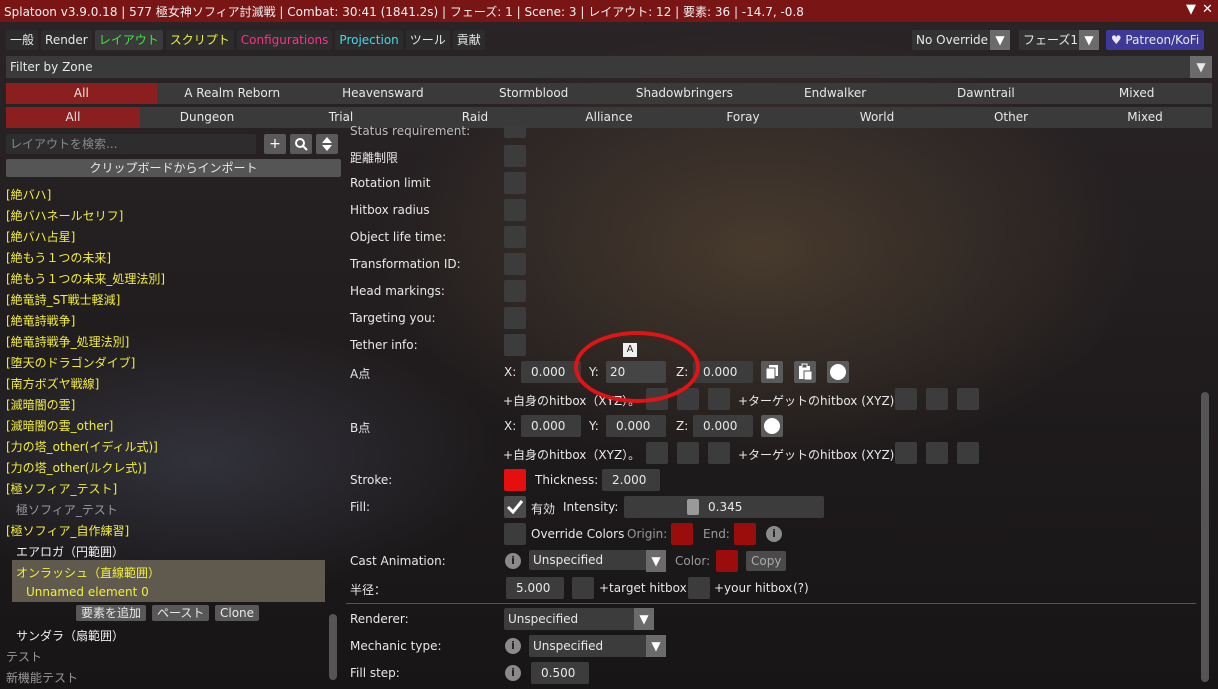 Image resolution: width=1218 pixels, height=689 pixels. Describe the element at coordinates (835, 93) in the screenshot. I see `expansion-filter-5: Endwalker` at that location.